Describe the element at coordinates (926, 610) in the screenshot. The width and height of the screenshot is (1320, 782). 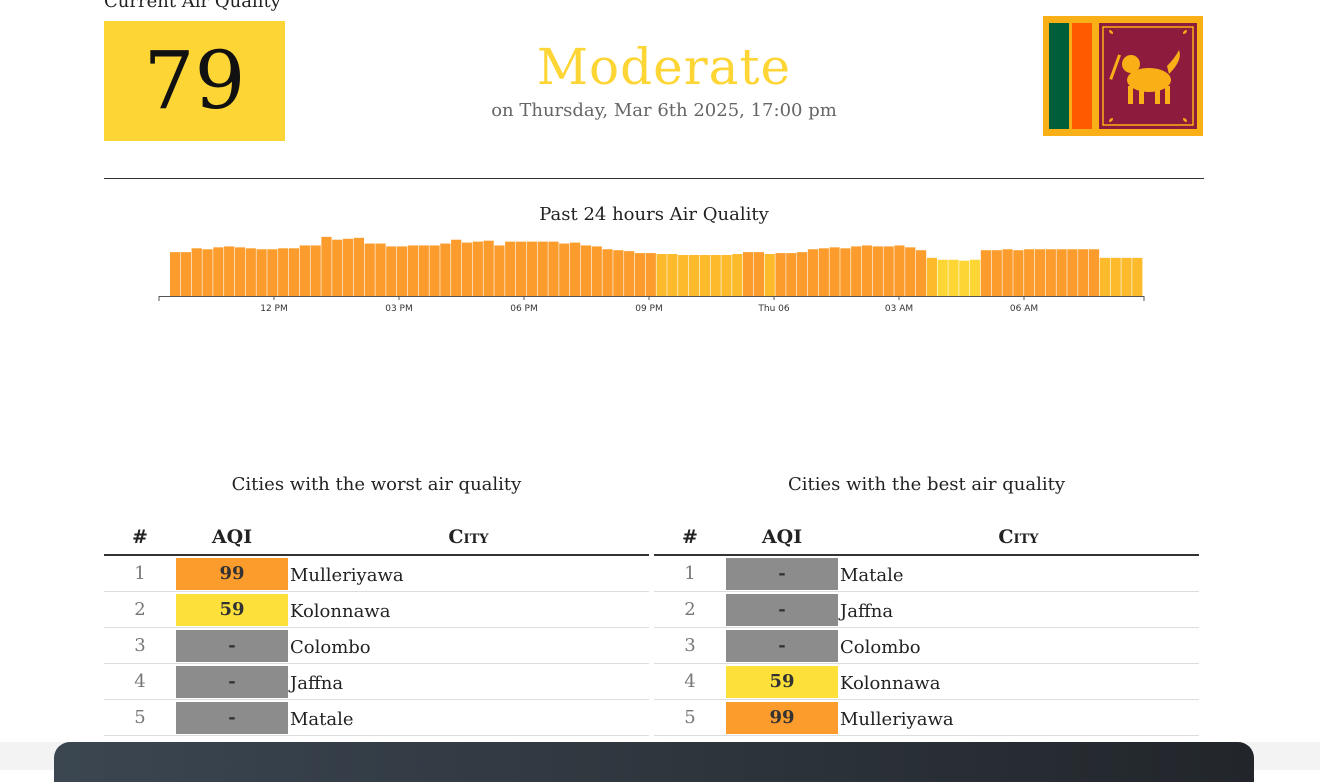
I see `table-row: 2 - Jaffna` at that location.